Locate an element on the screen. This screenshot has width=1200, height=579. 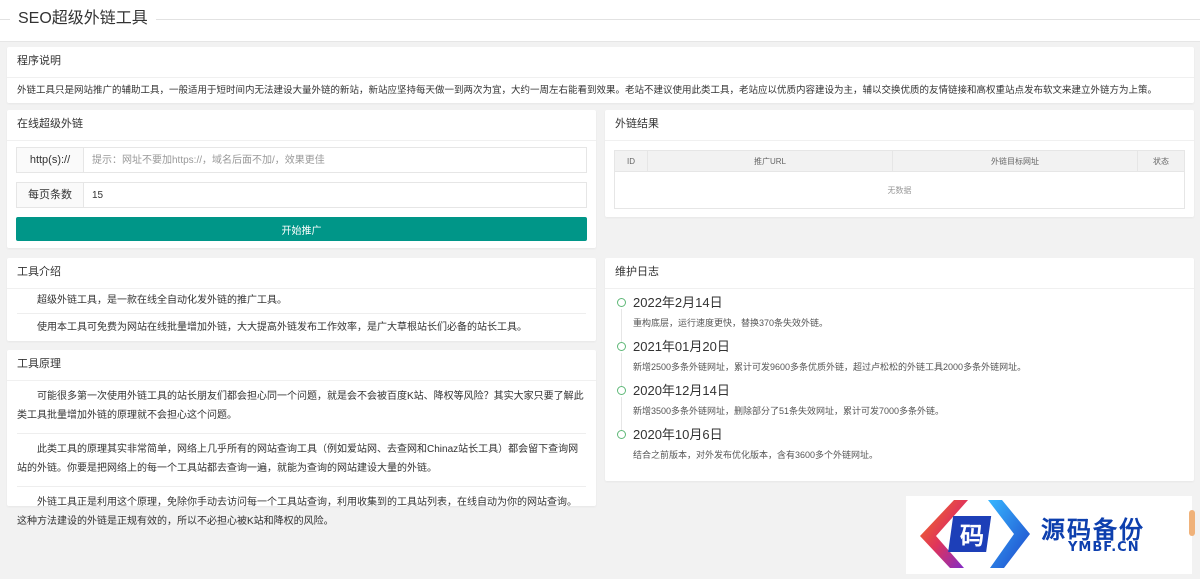
title-divider is located at coordinates (600, 19).